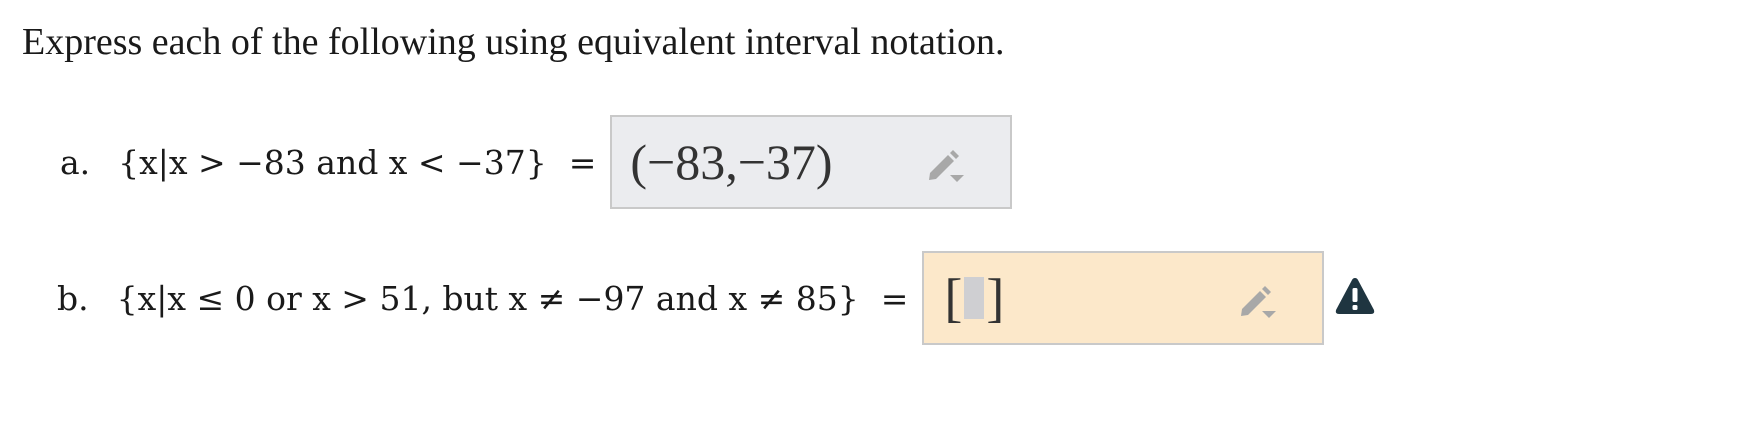 This screenshot has height=446, width=1738. I want to click on open-bracket: [, so click(953, 298).